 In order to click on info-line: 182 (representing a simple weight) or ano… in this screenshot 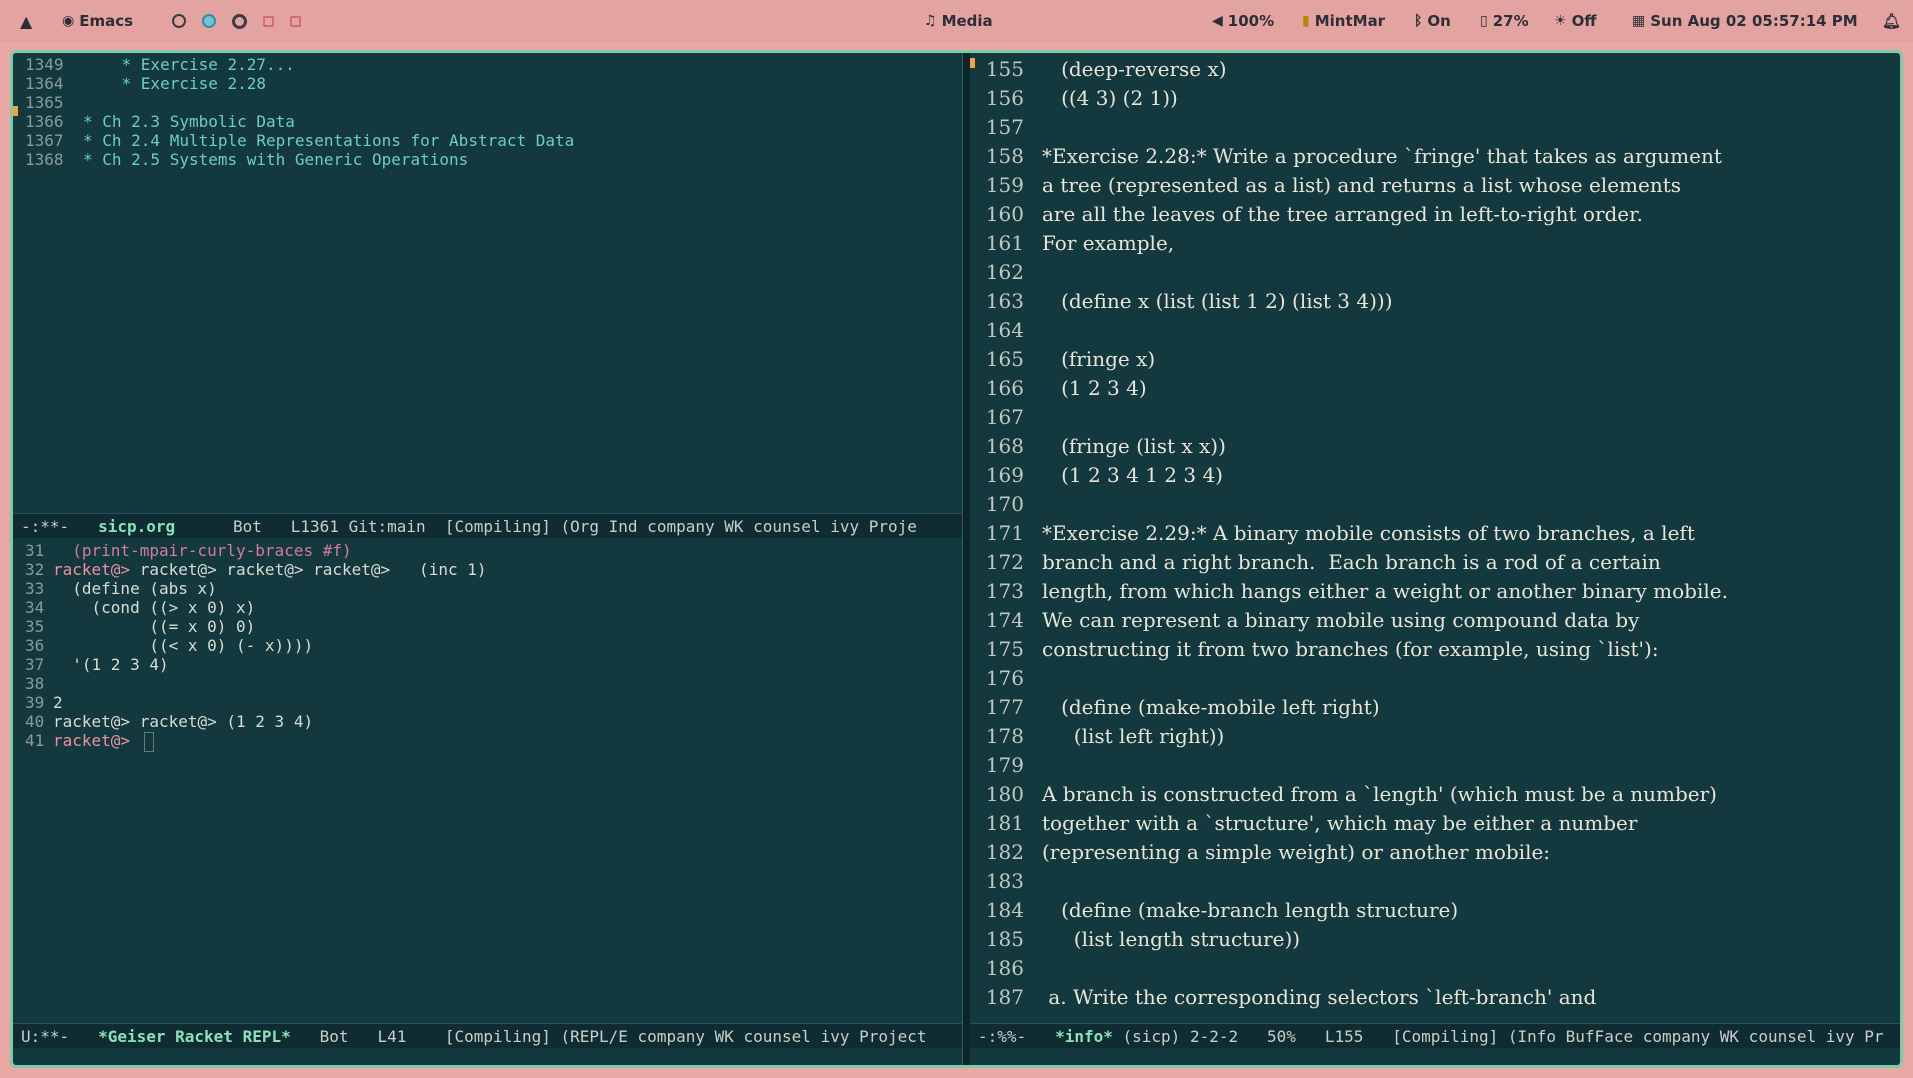, I will do `click(1260, 852)`.